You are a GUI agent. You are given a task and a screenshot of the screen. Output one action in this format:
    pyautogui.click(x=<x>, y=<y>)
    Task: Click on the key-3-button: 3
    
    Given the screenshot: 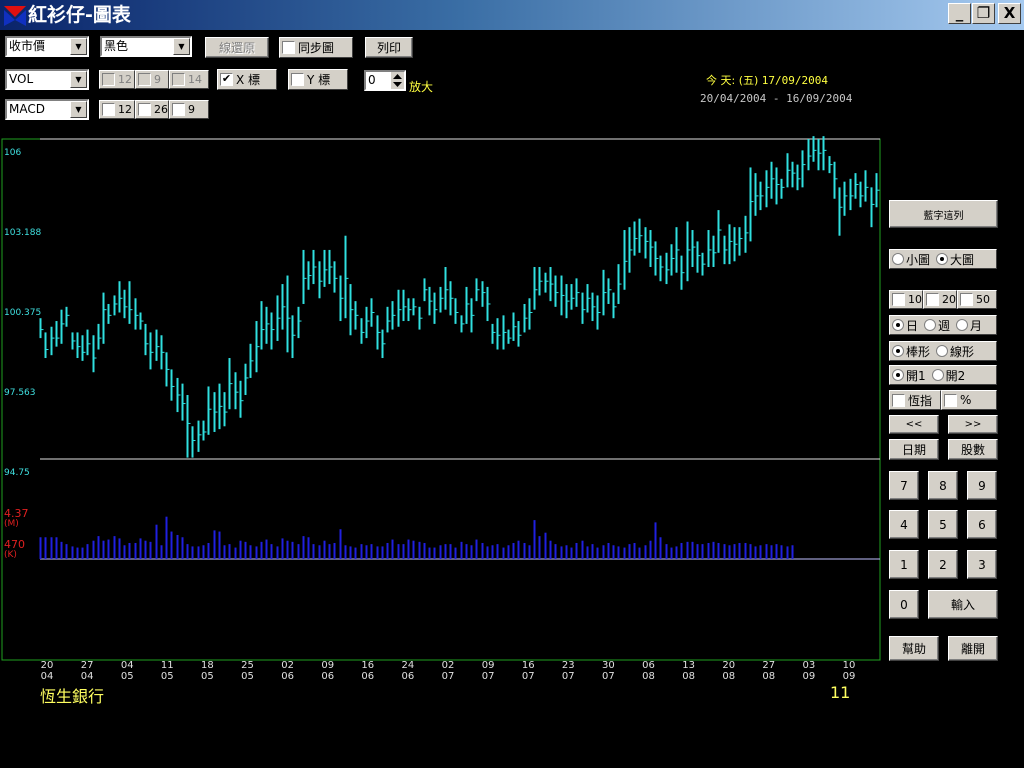 What is the action you would take?
    pyautogui.click(x=982, y=564)
    